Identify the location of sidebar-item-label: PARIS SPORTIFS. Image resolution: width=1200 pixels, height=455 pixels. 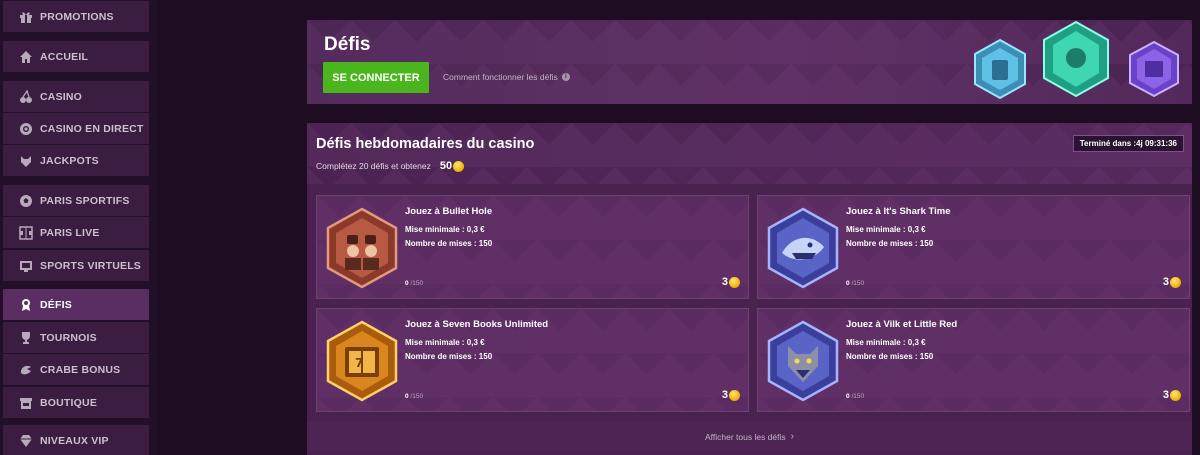
(85, 200).